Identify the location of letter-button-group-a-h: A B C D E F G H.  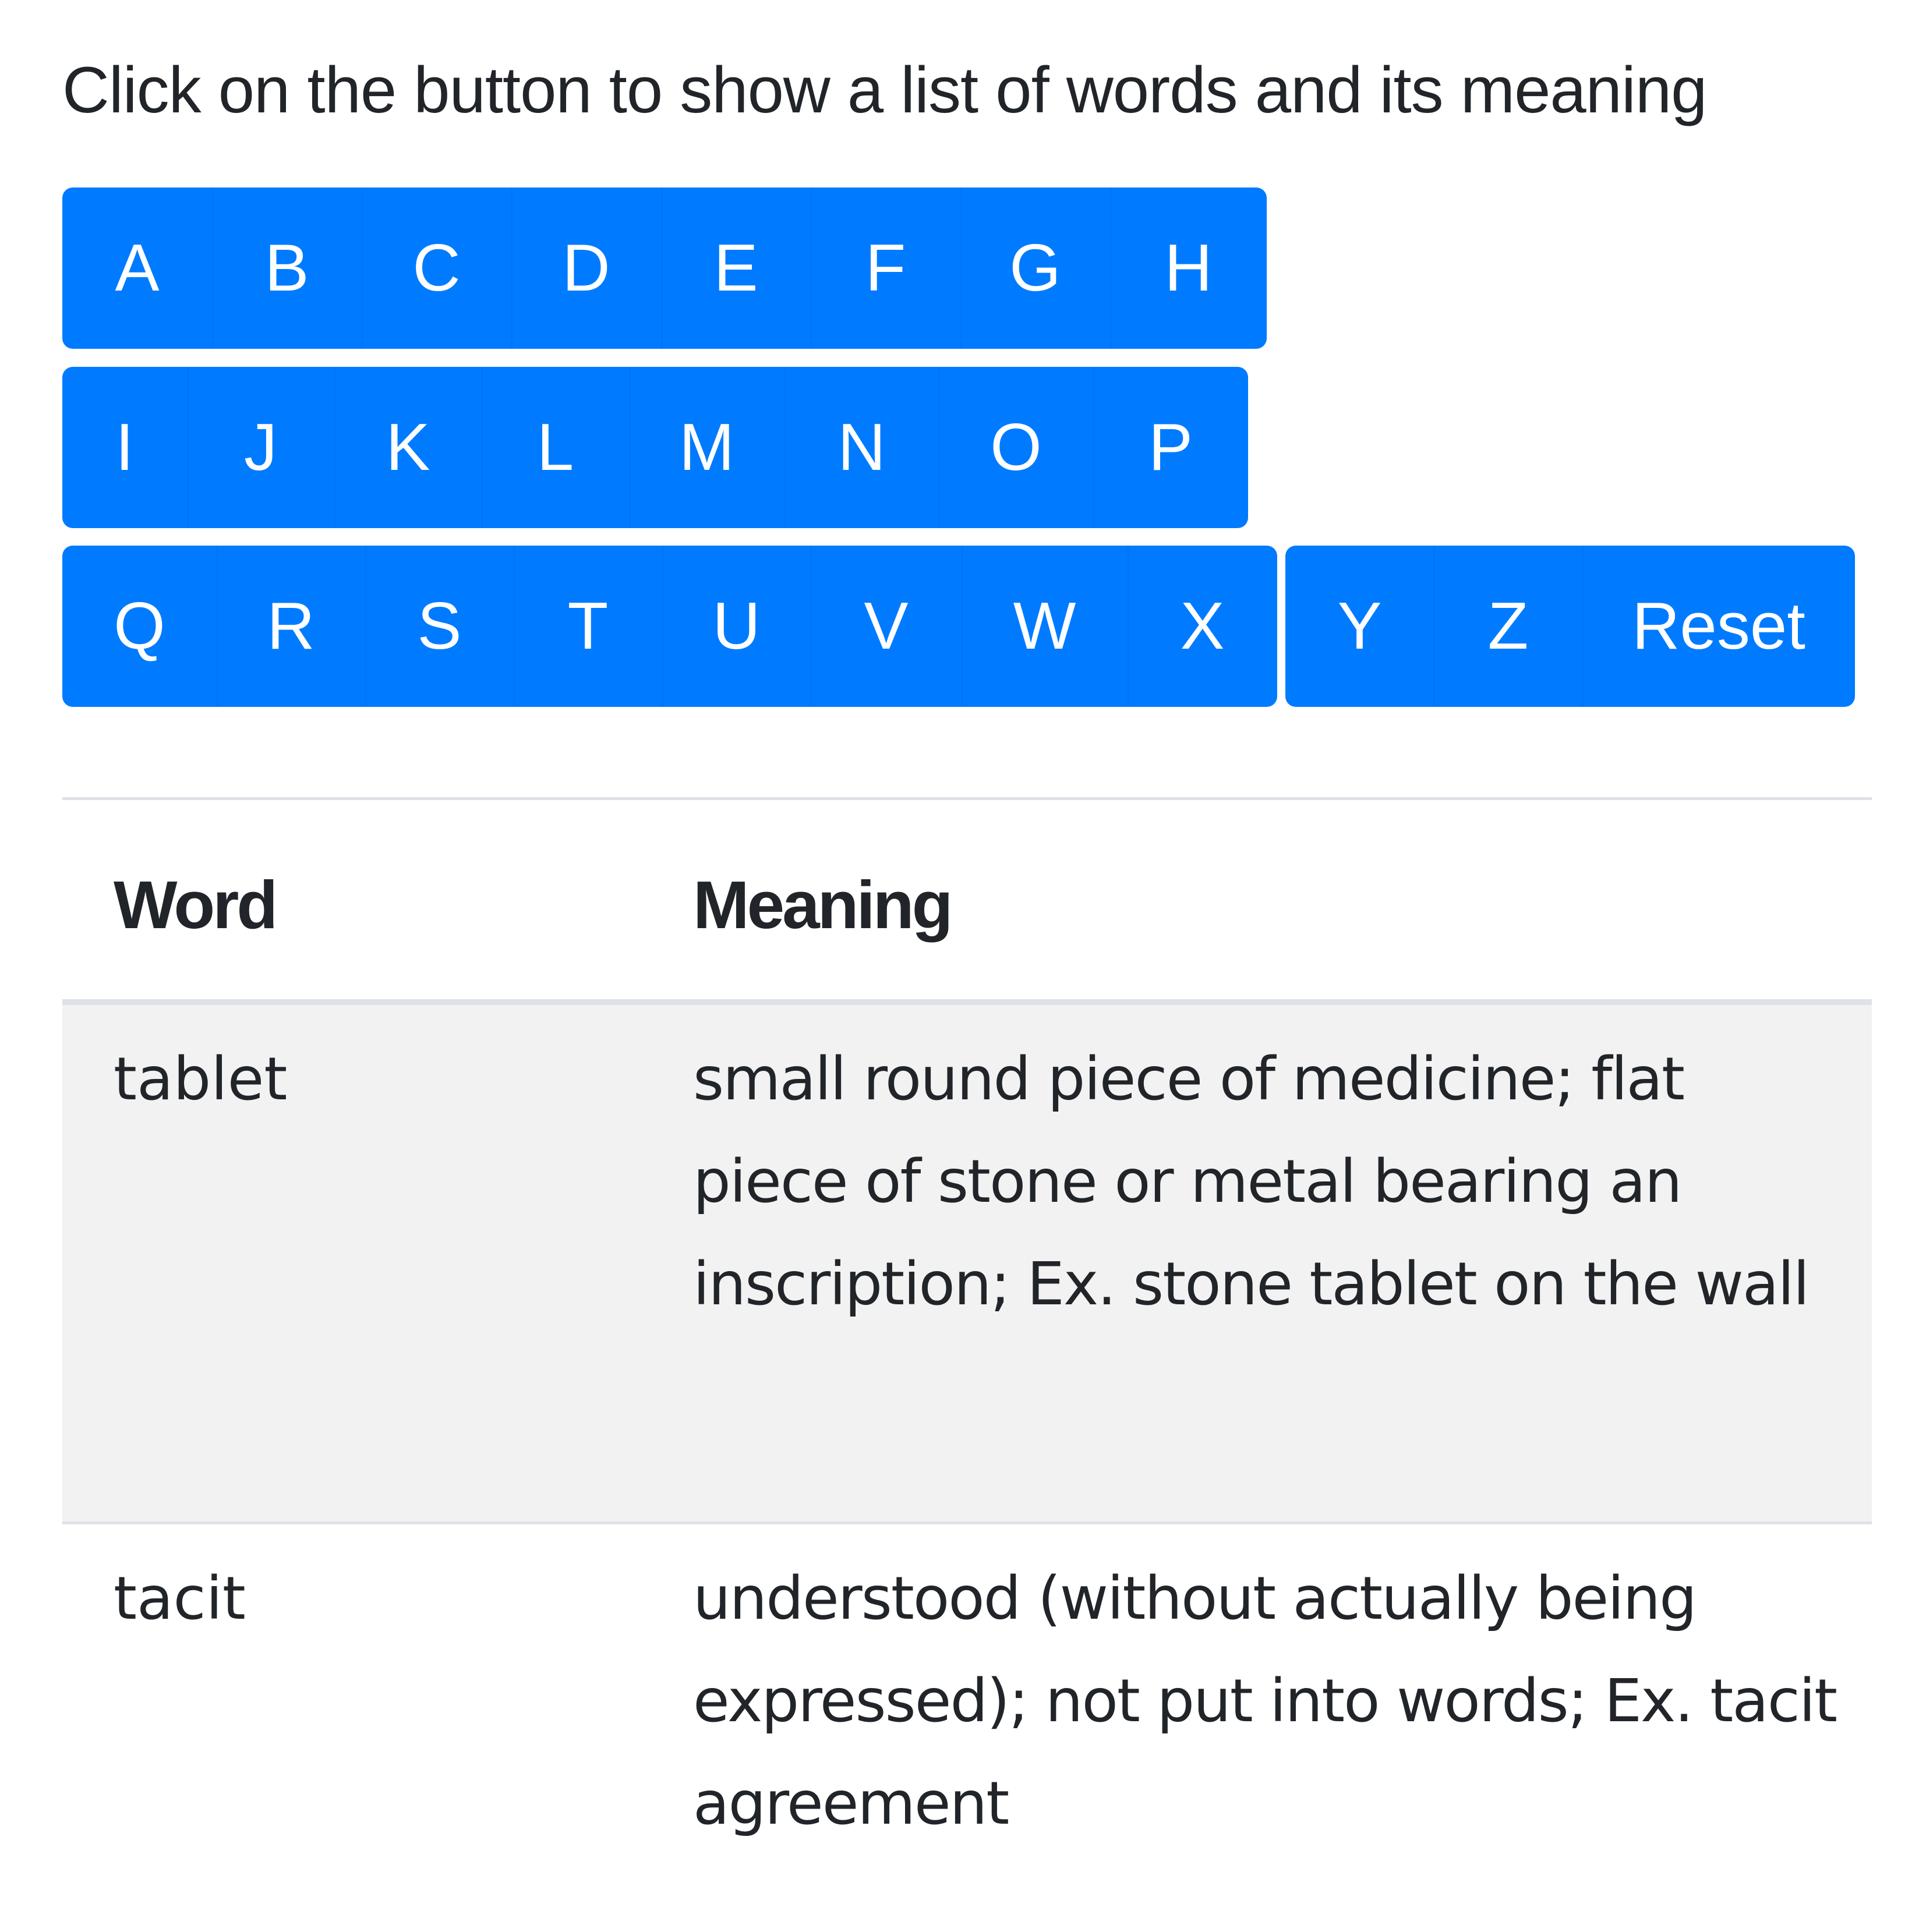
(664, 268).